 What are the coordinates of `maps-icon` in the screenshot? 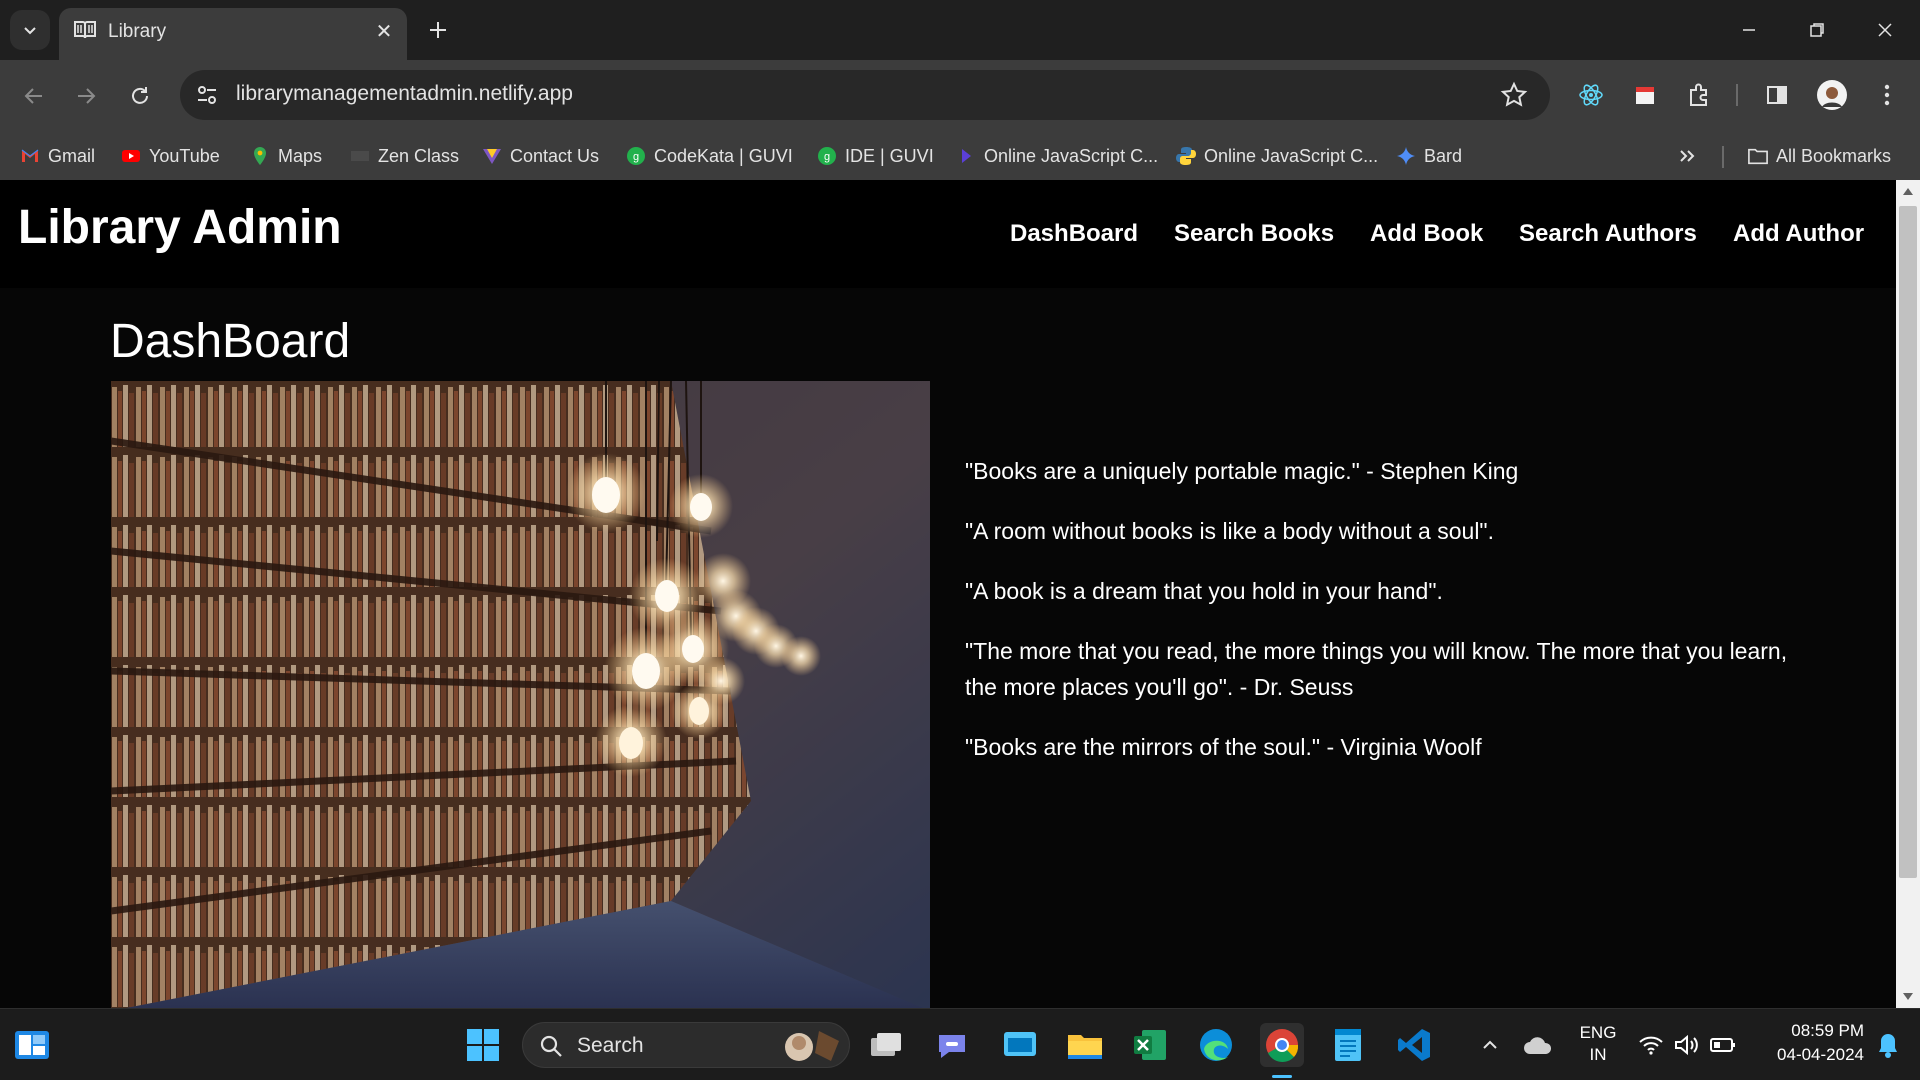 It's located at (260, 156).